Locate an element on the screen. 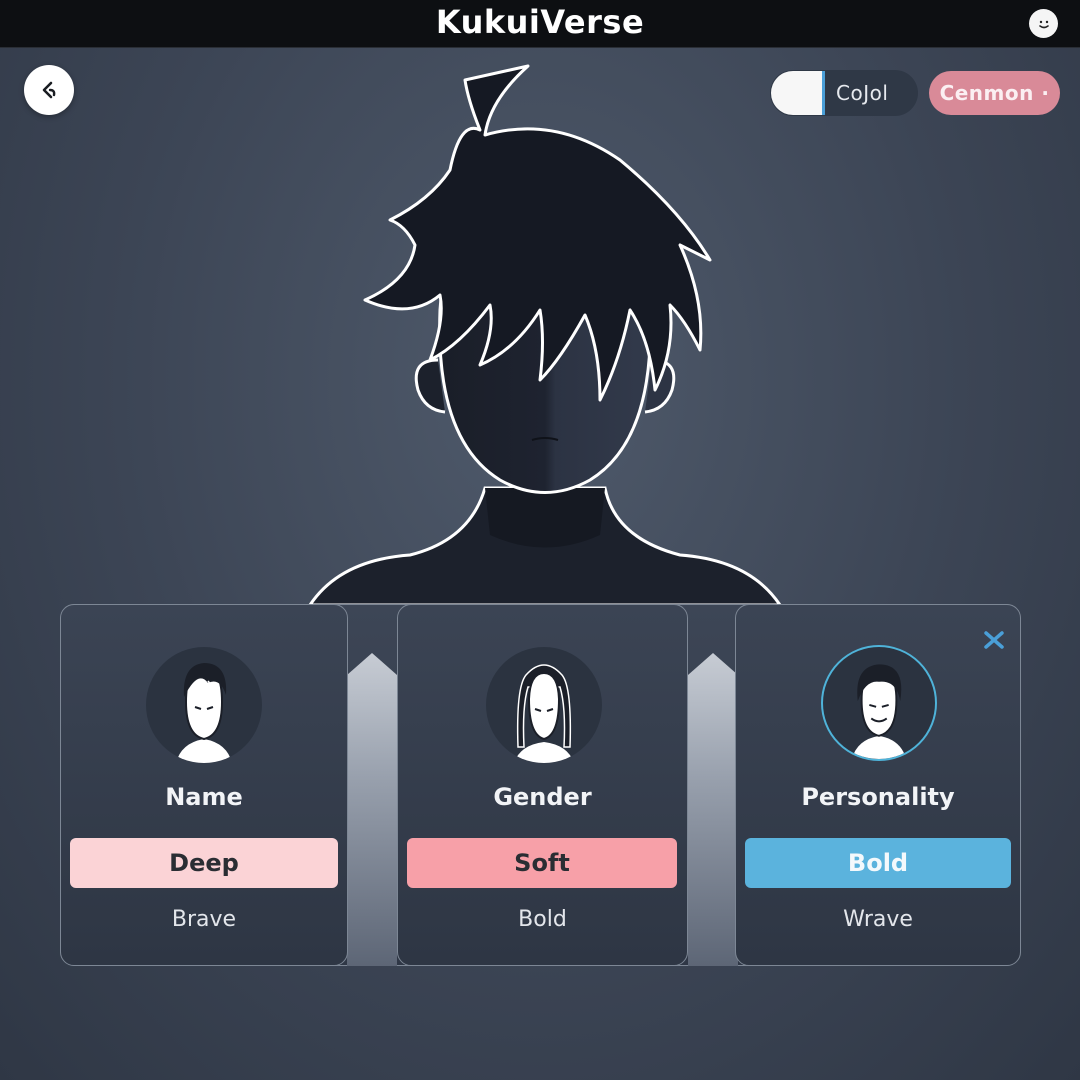 The width and height of the screenshot is (1080, 1080). mode-toggle: CoJol is located at coordinates (844, 93).